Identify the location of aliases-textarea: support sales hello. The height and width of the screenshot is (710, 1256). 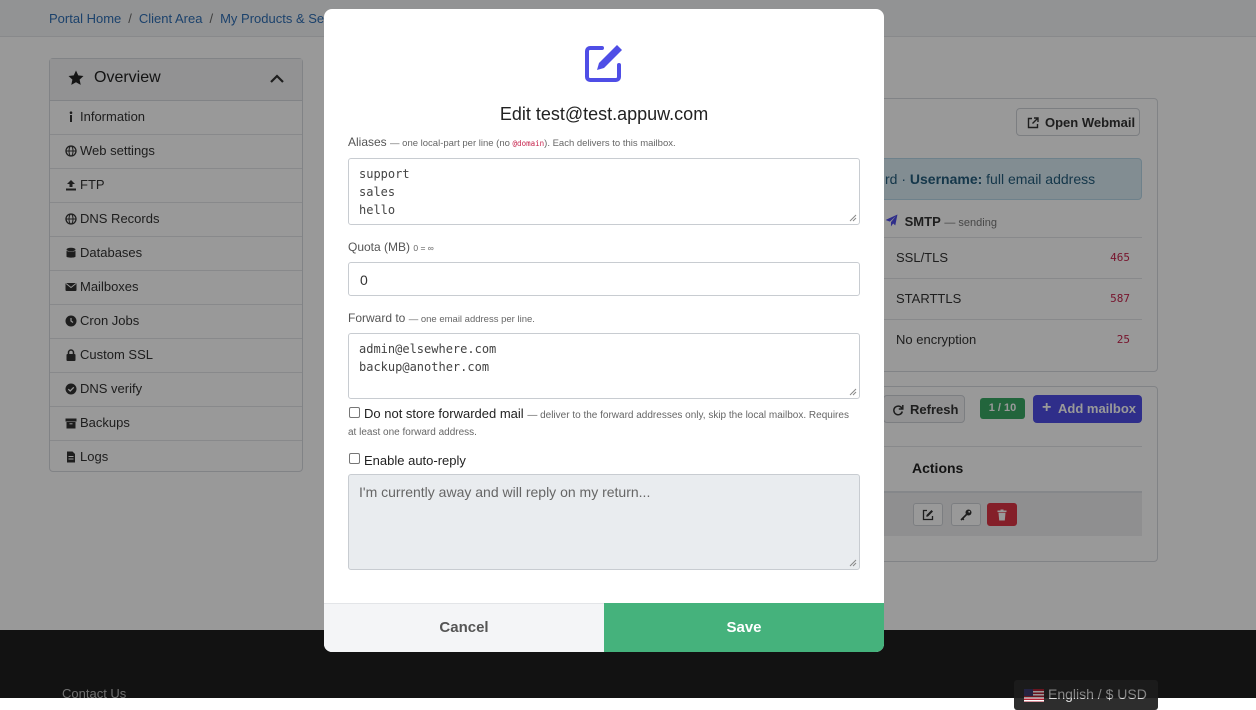
(604, 191).